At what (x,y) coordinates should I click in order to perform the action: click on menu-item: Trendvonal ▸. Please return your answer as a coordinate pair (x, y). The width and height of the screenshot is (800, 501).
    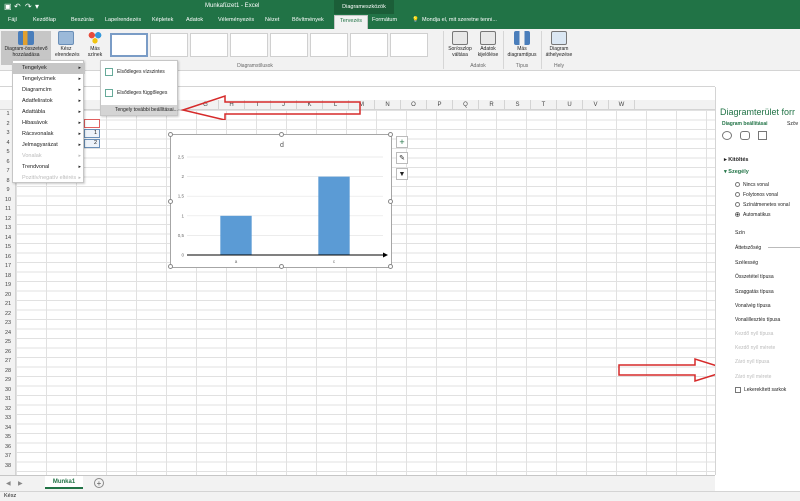
    Looking at the image, I should click on (49, 167).